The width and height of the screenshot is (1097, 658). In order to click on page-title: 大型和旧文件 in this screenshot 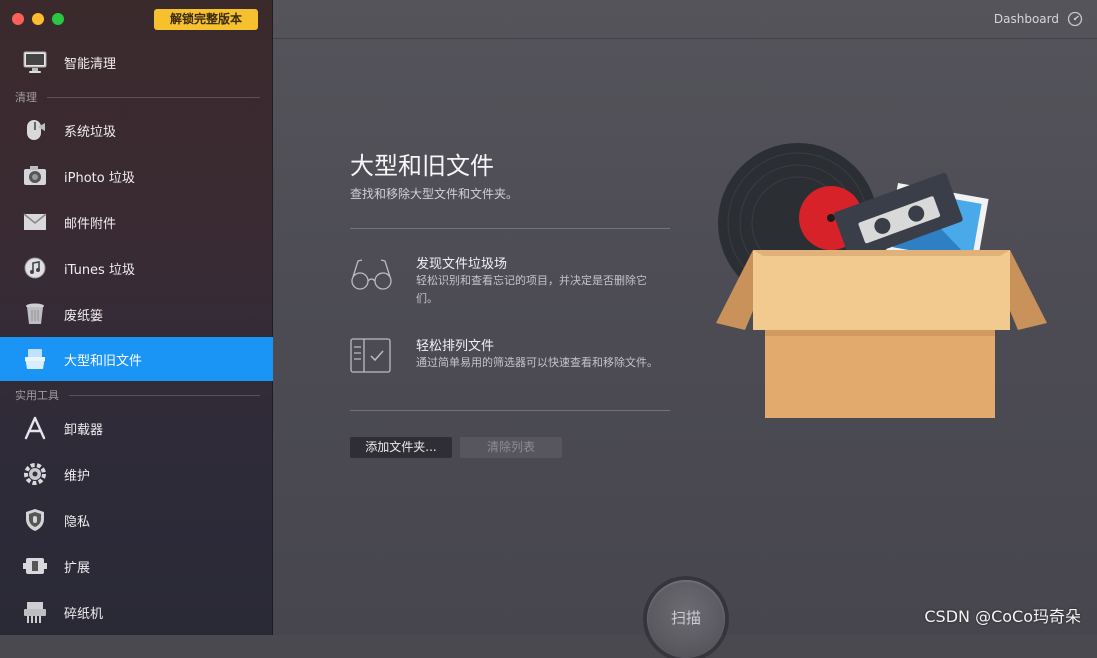, I will do `click(422, 166)`.